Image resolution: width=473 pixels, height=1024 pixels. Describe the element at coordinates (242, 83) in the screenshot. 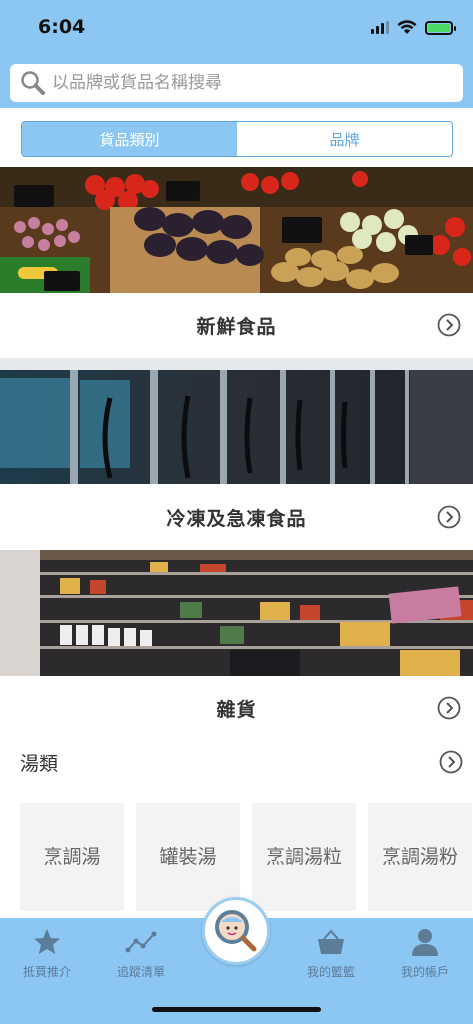

I see `search-input` at that location.